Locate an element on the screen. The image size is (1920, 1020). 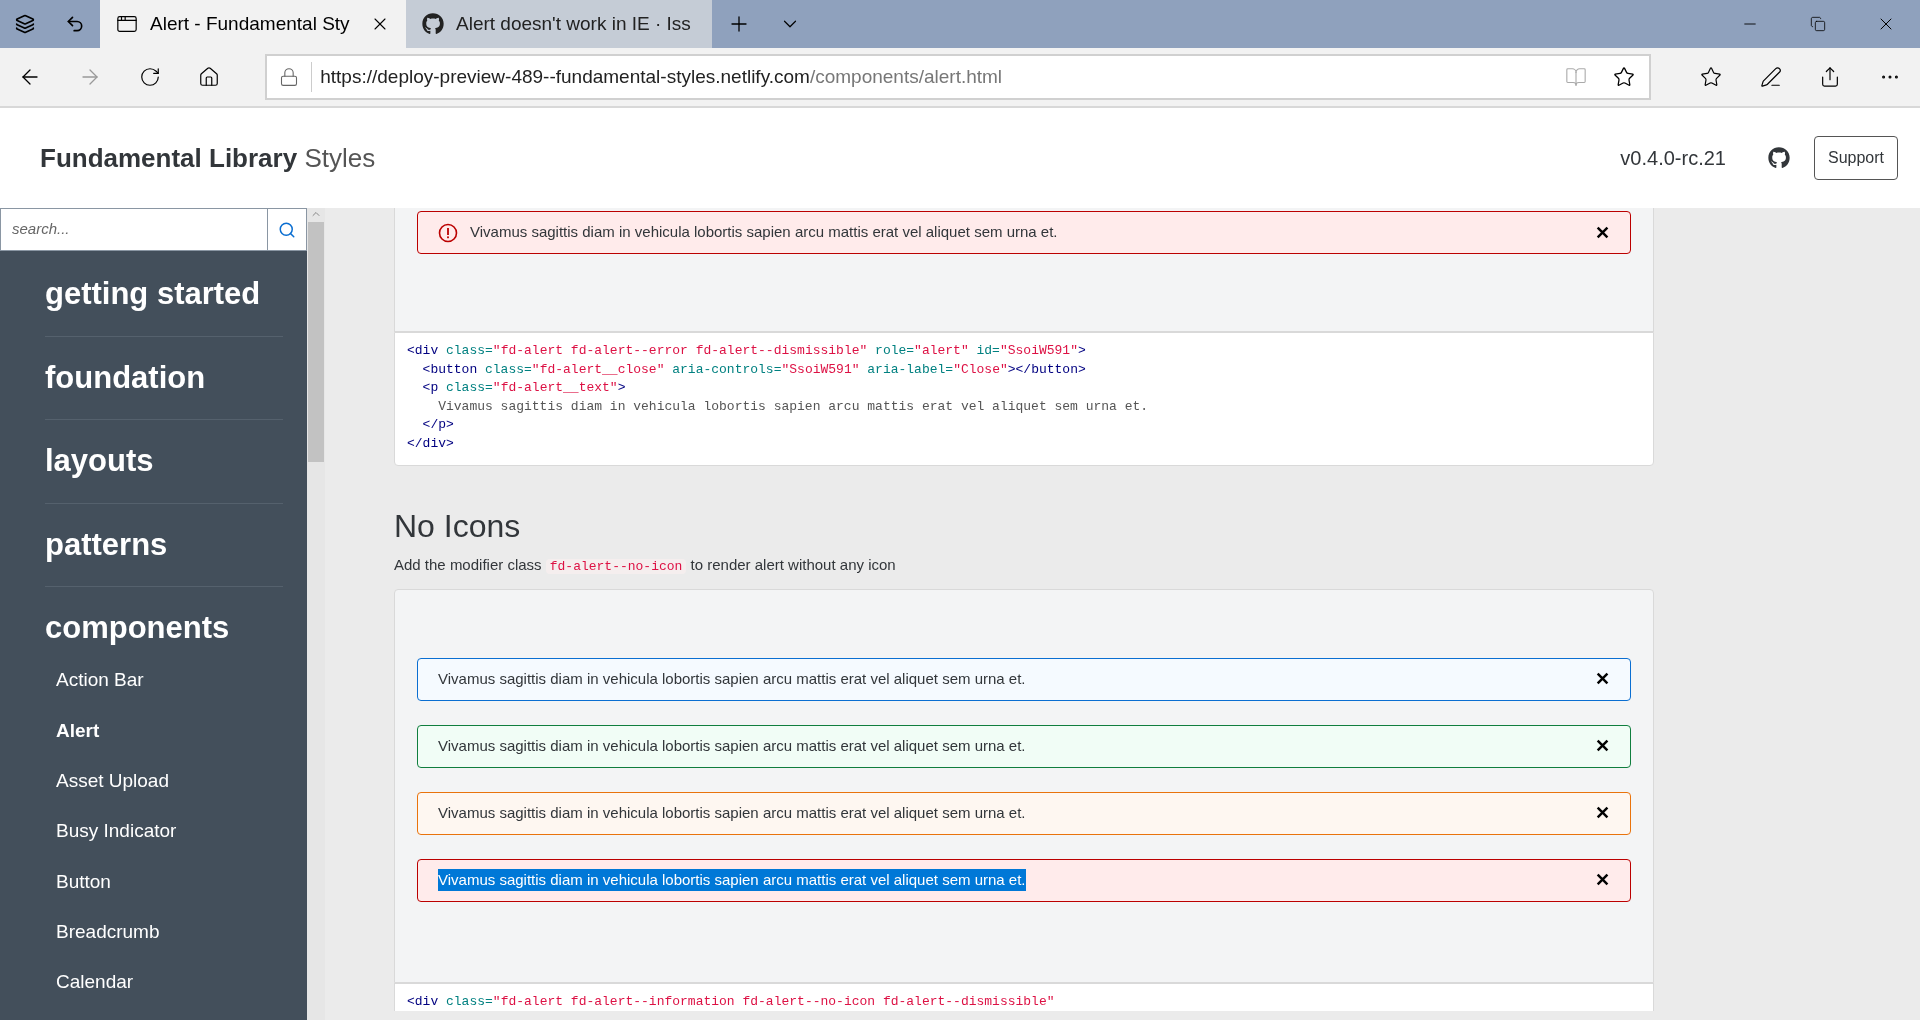
nav-item: Calendar is located at coordinates (164, 982).